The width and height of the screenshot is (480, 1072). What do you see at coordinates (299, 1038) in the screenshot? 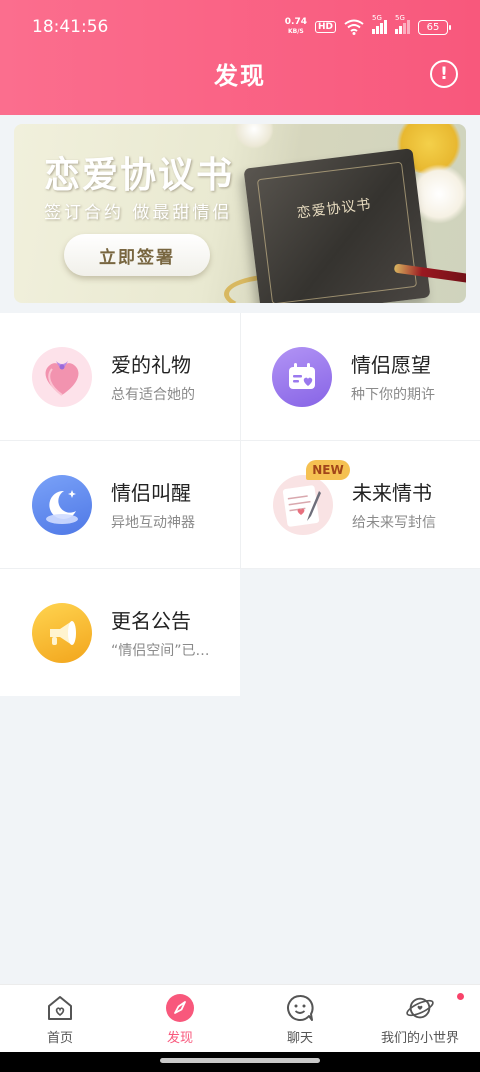
I see `nav-label: 聊天` at bounding box center [299, 1038].